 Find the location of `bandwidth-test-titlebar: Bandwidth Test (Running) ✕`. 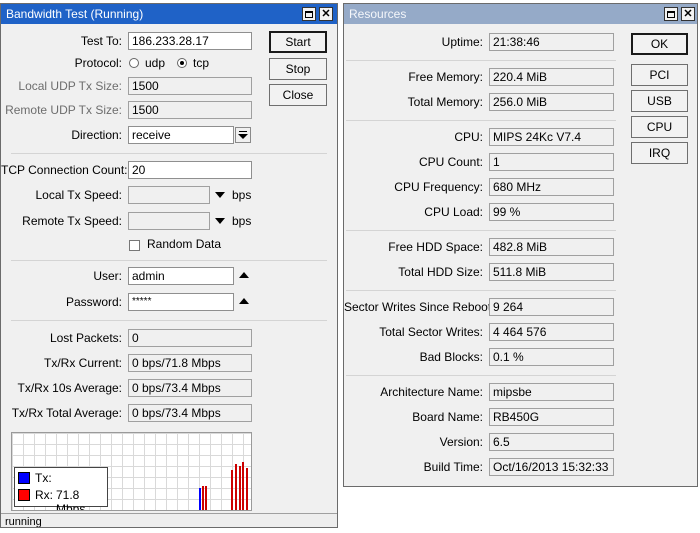

bandwidth-test-titlebar: Bandwidth Test (Running) ✕ is located at coordinates (169, 14).